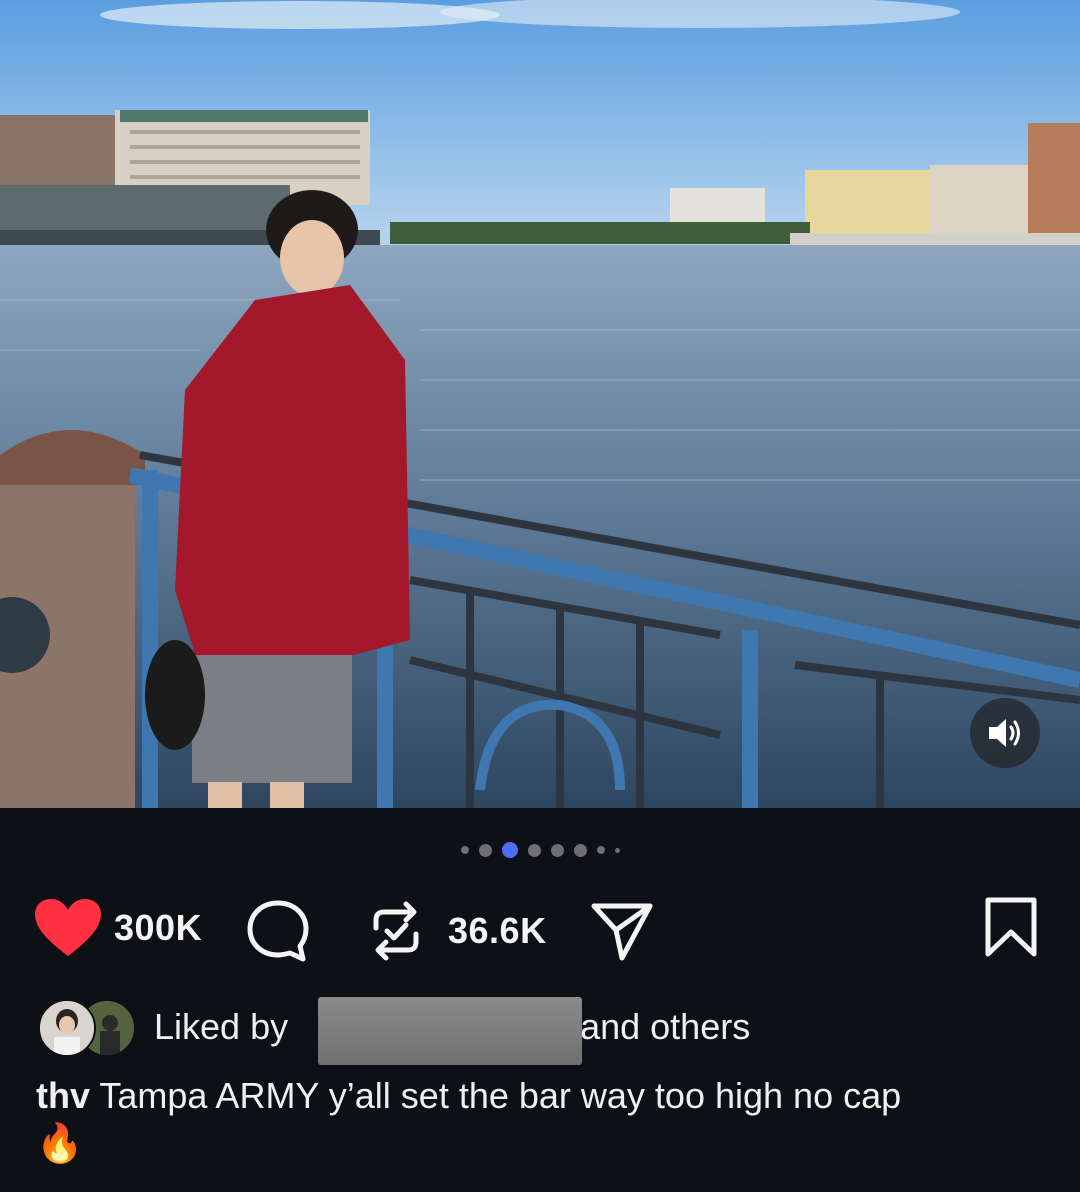  I want to click on post-actions: 300K 36.6K, so click(540, 930).